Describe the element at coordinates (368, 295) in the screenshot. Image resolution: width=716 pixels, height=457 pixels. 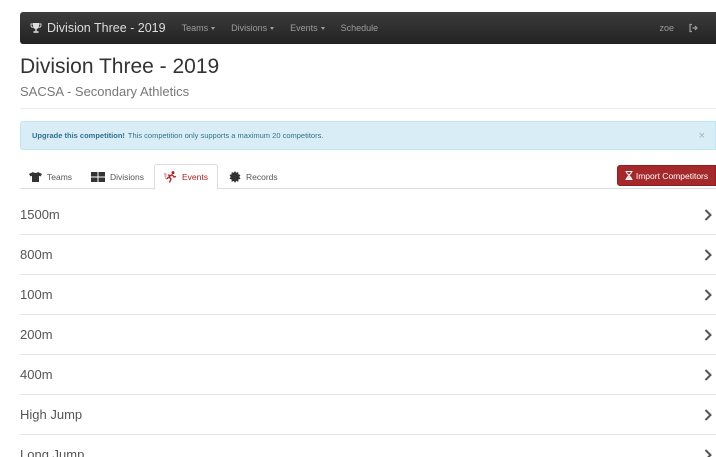
I see `event-row-100m: 100m` at that location.